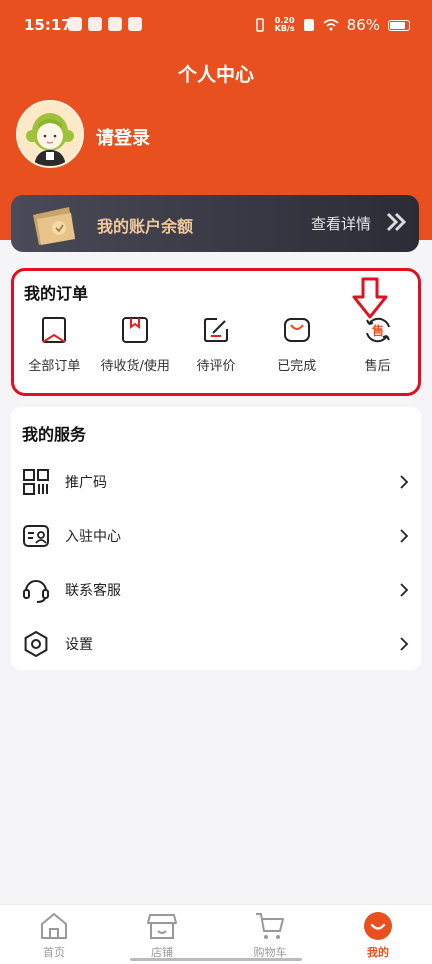 The width and height of the screenshot is (432, 964). Describe the element at coordinates (162, 926) in the screenshot. I see `store-icon` at that location.